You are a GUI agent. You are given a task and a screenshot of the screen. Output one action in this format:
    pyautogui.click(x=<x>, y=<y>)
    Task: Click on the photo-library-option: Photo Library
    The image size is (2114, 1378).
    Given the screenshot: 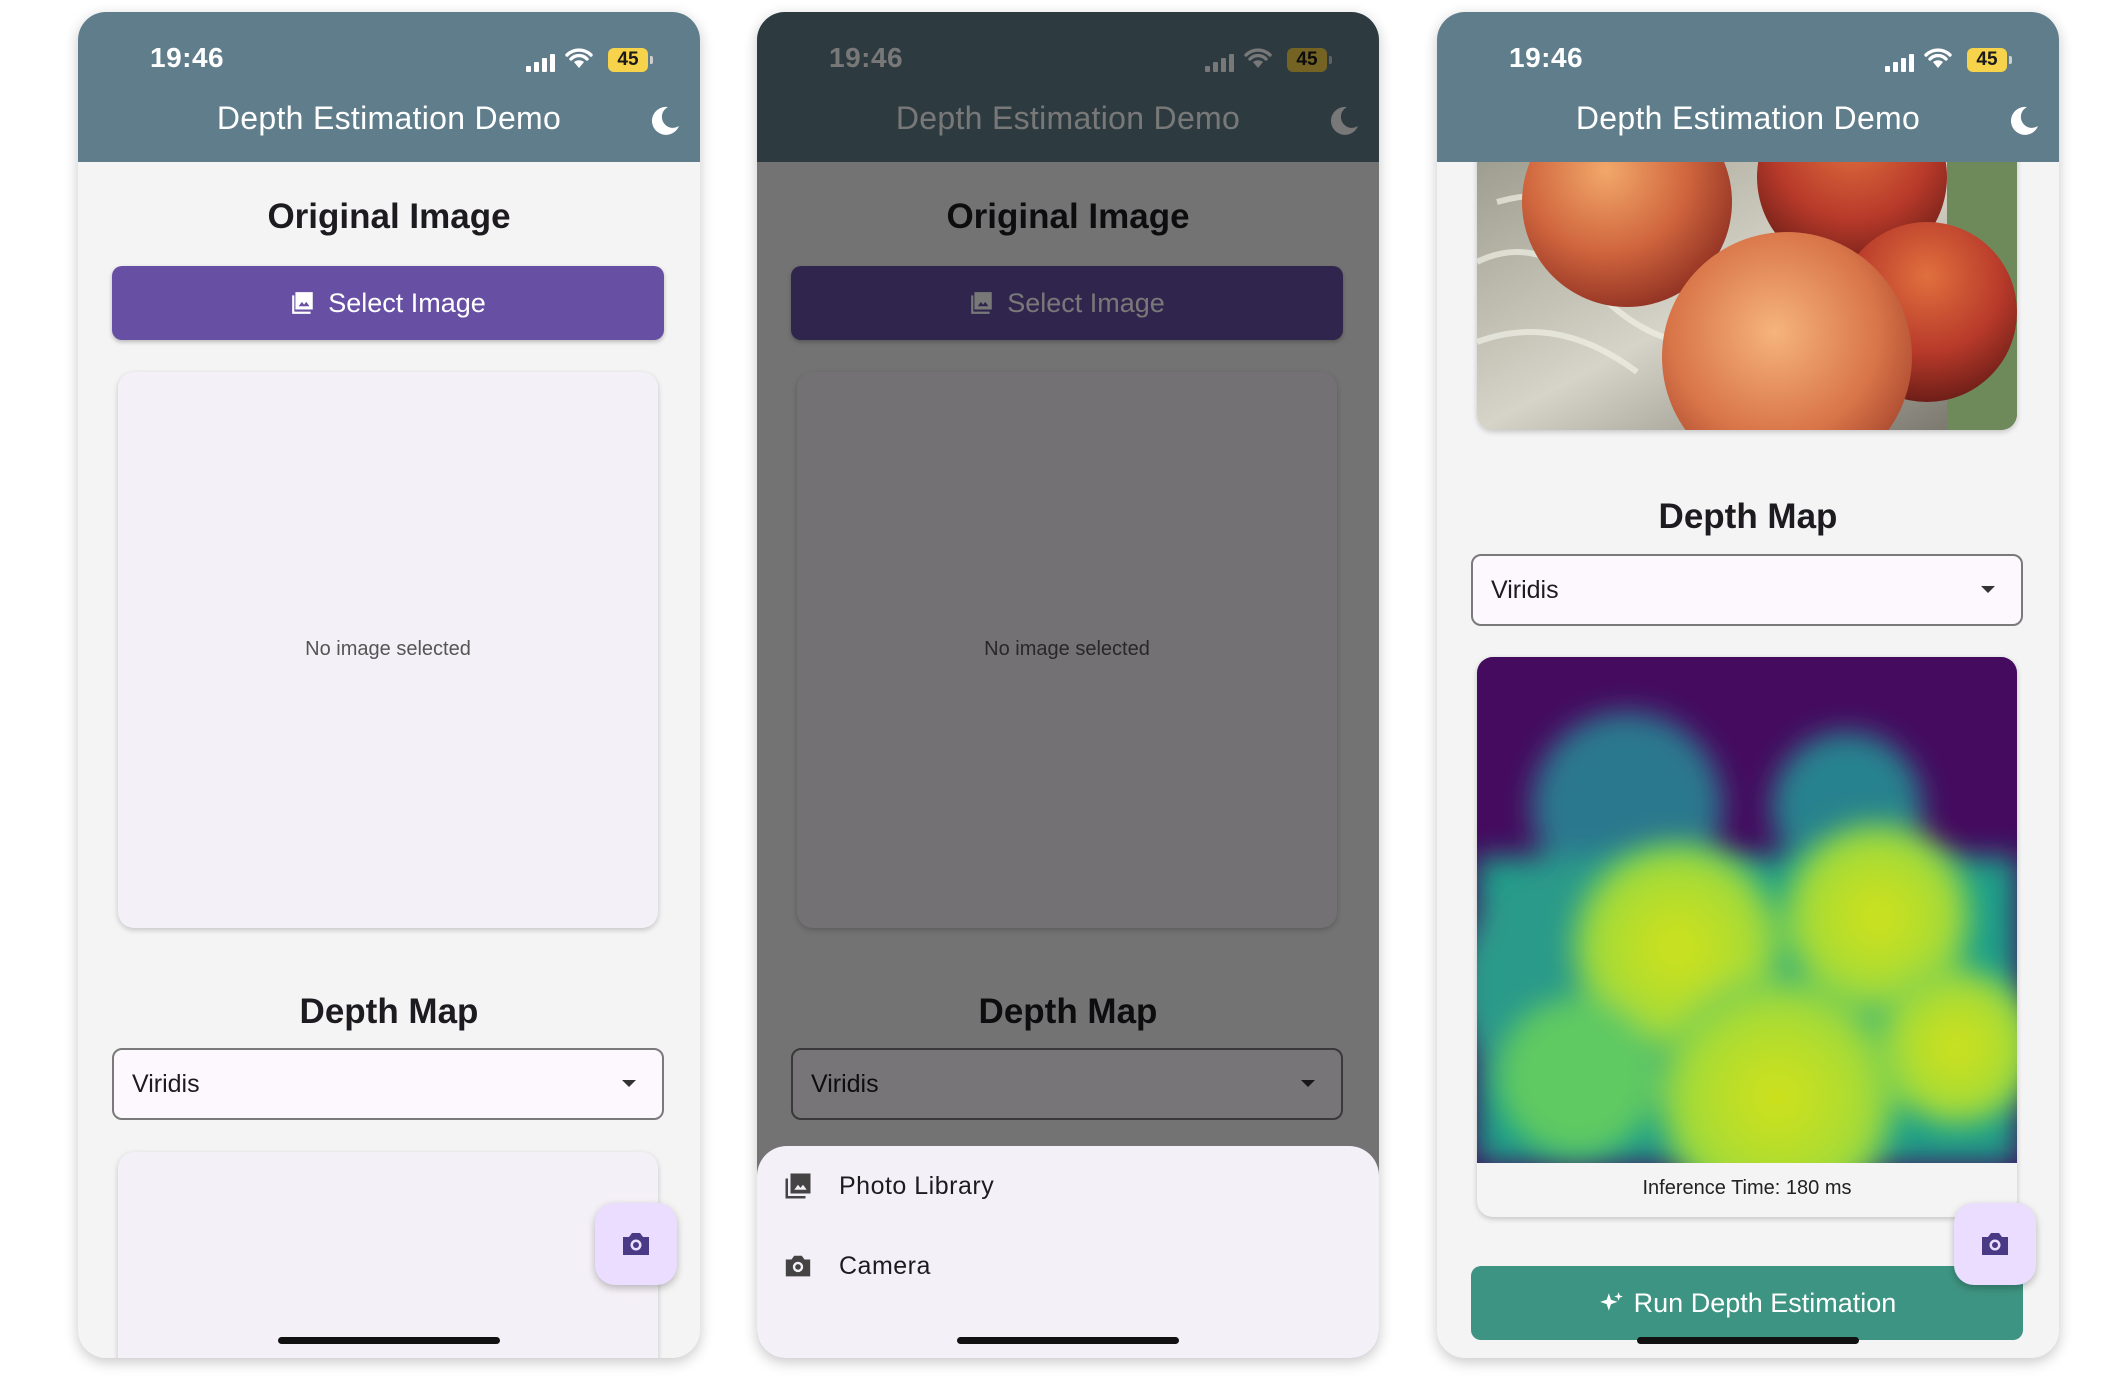 What is the action you would take?
    pyautogui.click(x=888, y=1186)
    